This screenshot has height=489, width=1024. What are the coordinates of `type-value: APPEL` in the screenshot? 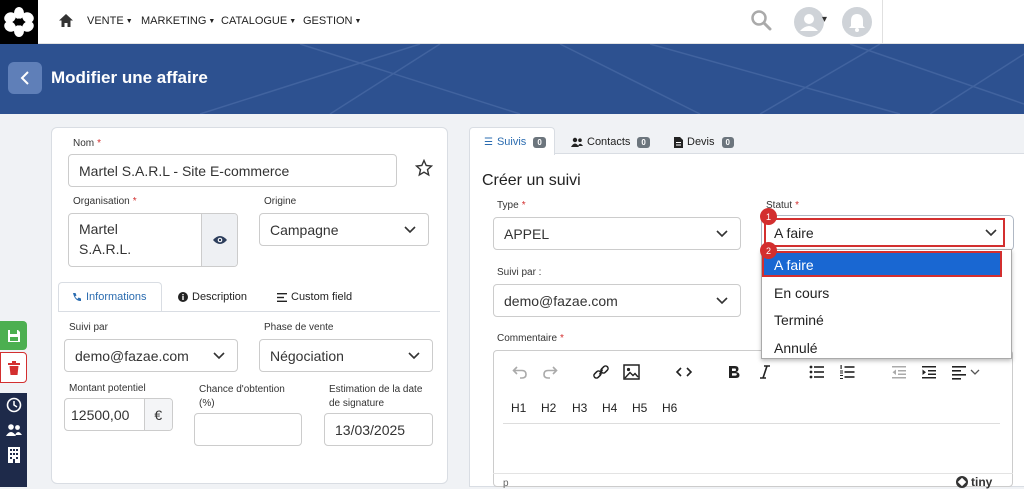 It's located at (527, 233).